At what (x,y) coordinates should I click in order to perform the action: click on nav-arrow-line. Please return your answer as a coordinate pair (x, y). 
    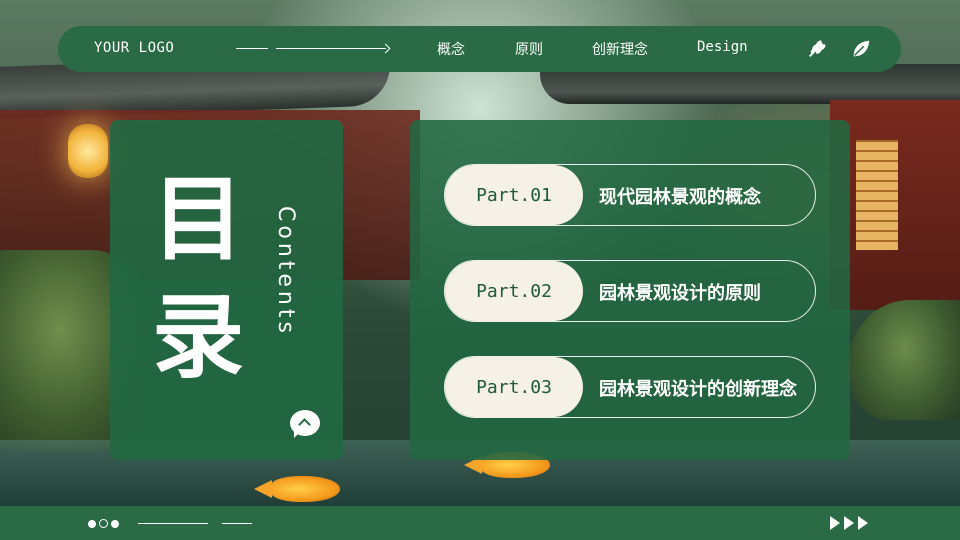
    Looking at the image, I should click on (331, 48).